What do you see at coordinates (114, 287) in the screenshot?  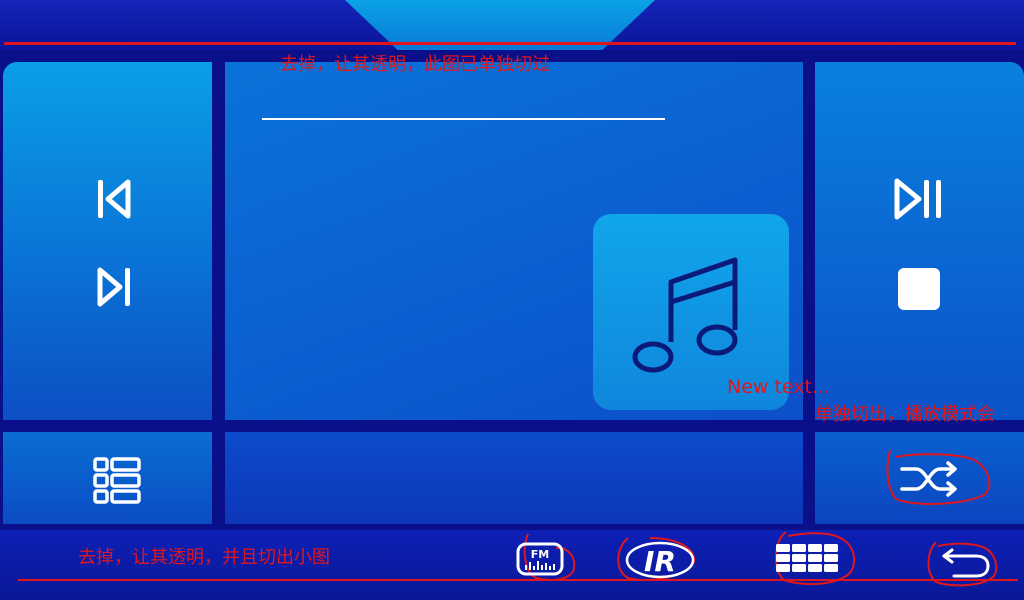 I see `skip-next-icon` at bounding box center [114, 287].